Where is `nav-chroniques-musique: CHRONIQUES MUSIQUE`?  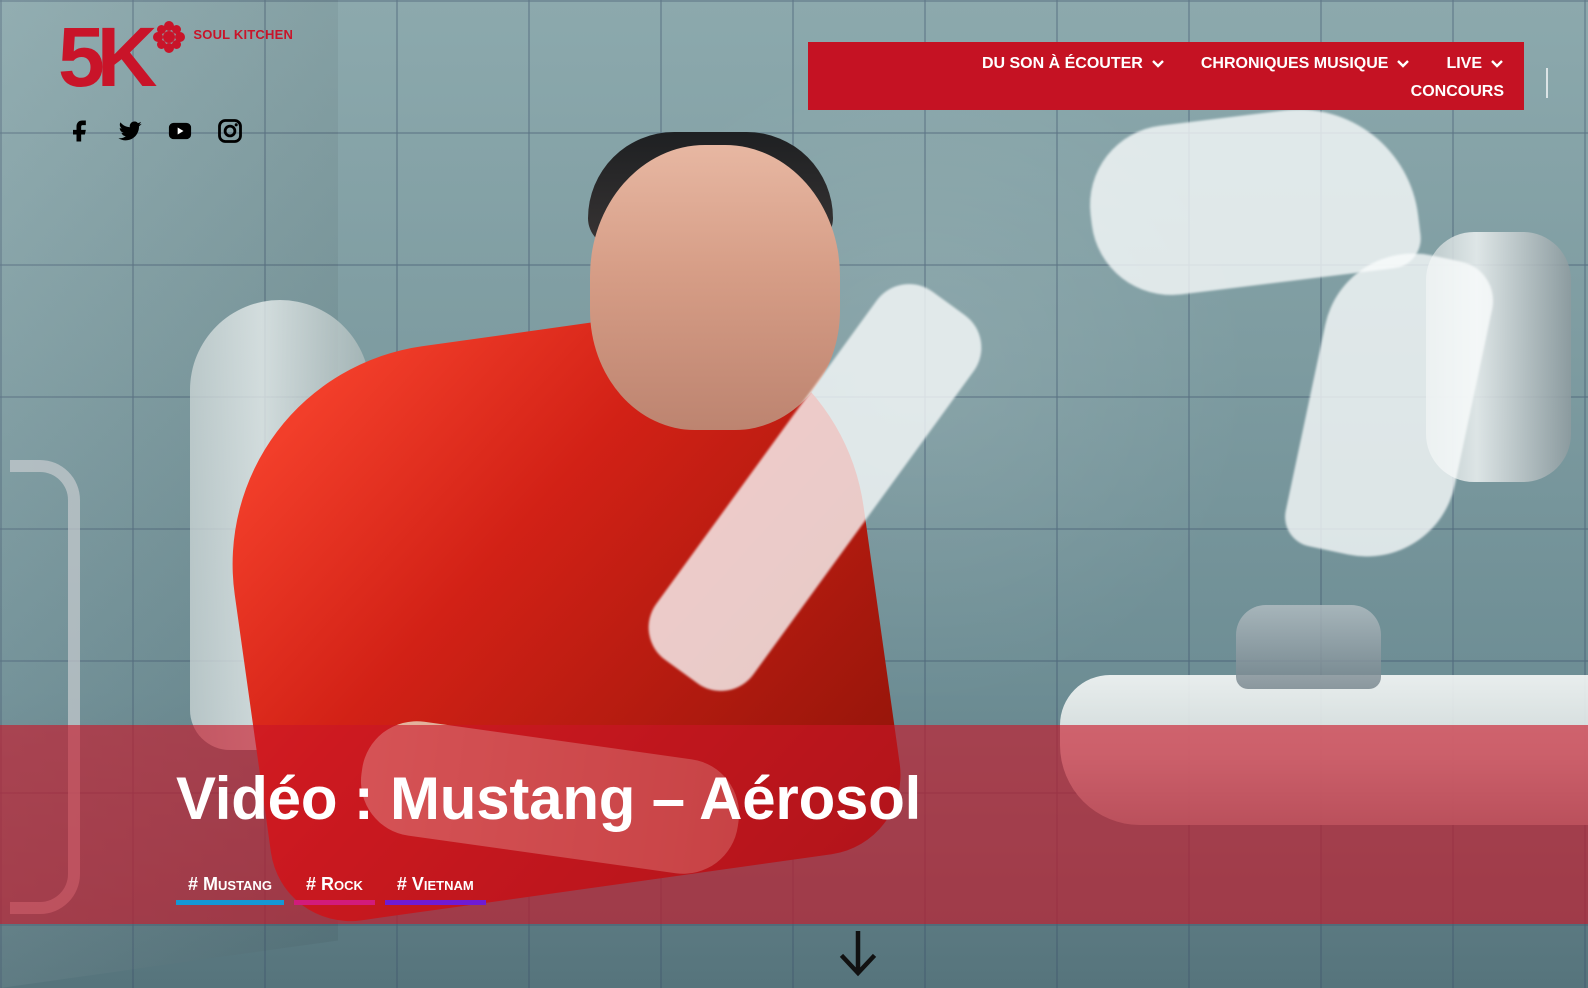 nav-chroniques-musique: CHRONIQUES MUSIQUE is located at coordinates (1306, 64).